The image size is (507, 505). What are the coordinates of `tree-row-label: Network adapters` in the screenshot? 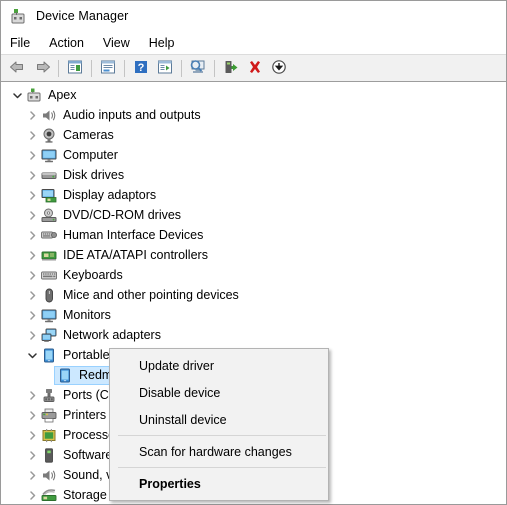 It's located at (112, 335).